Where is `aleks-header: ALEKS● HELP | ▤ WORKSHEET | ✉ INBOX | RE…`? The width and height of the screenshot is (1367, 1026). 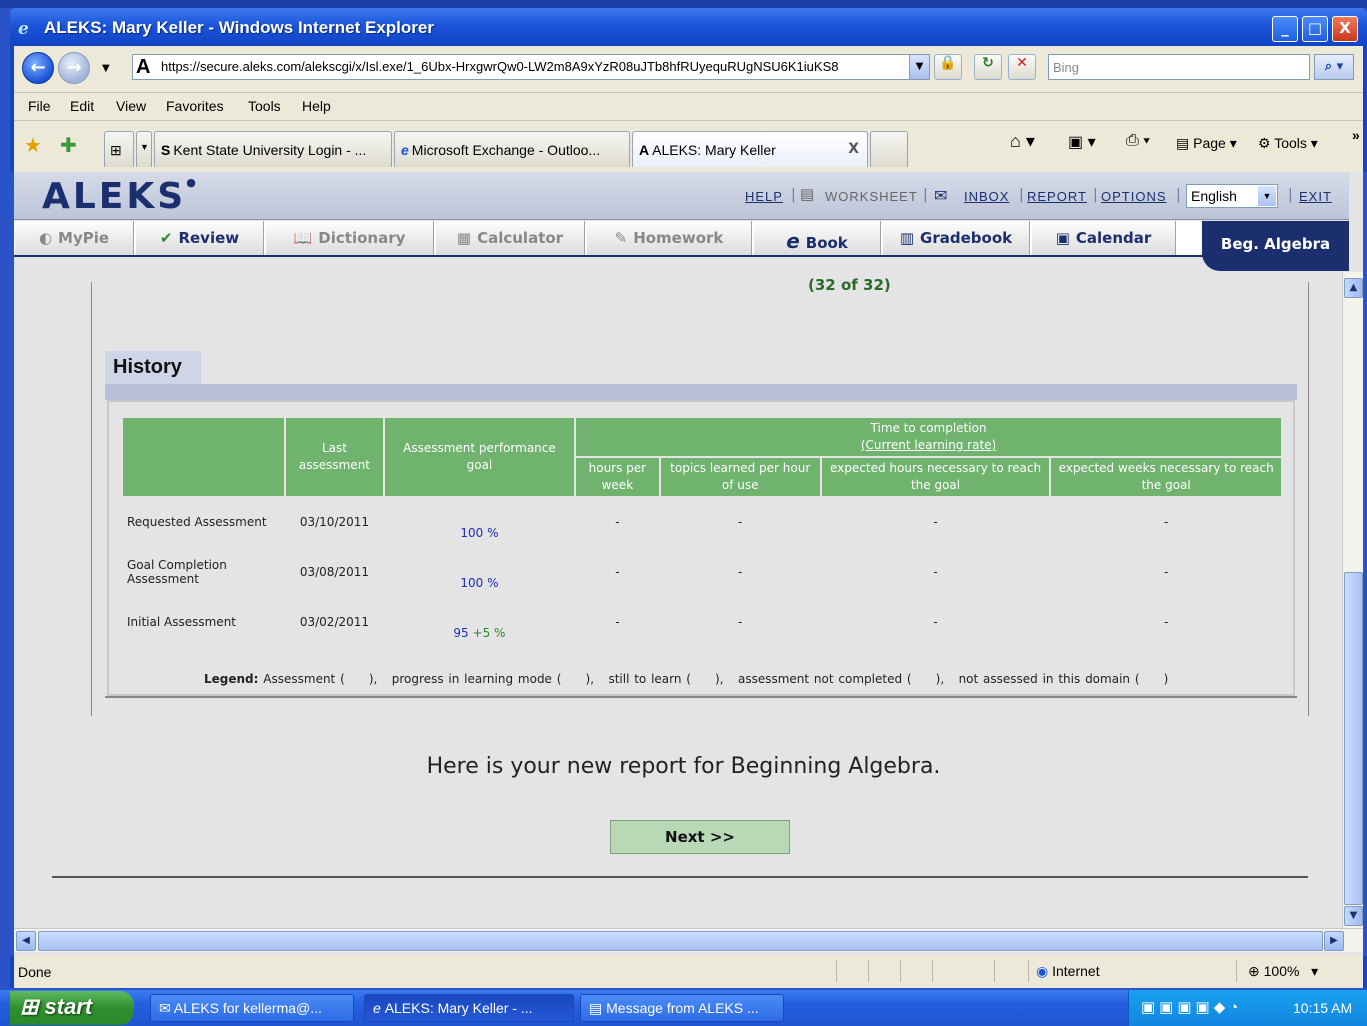
aleks-header: ALEKS● HELP | ▤ WORKSHEET | ✉ INBOX | RE… is located at coordinates (681, 196).